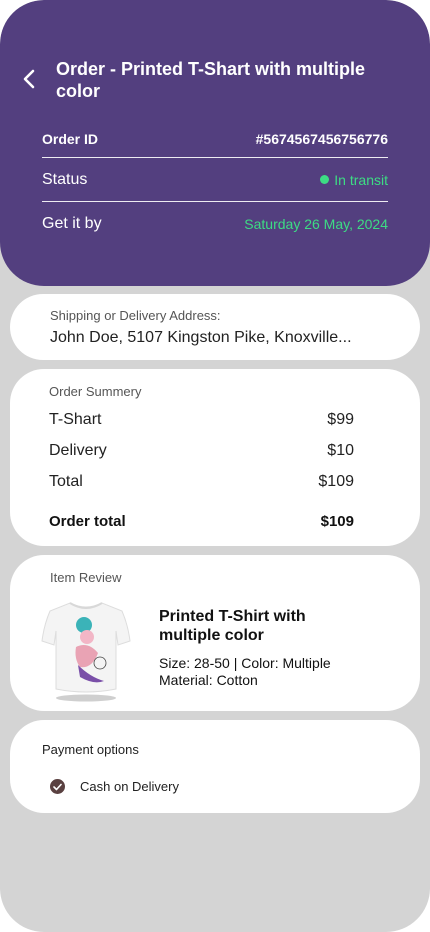 Image resolution: width=430 pixels, height=932 pixels. Describe the element at coordinates (245, 663) in the screenshot. I see `item-size-color: Size: 28-50 | Color: Multiple` at that location.